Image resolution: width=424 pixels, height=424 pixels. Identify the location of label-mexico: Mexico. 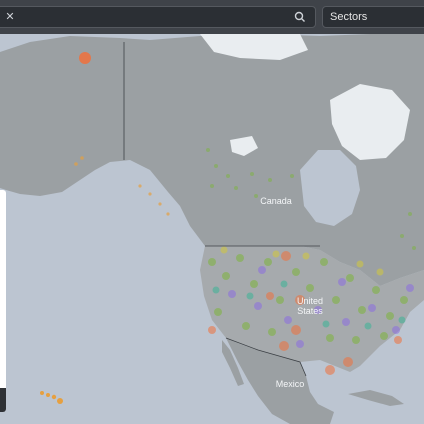
(290, 384).